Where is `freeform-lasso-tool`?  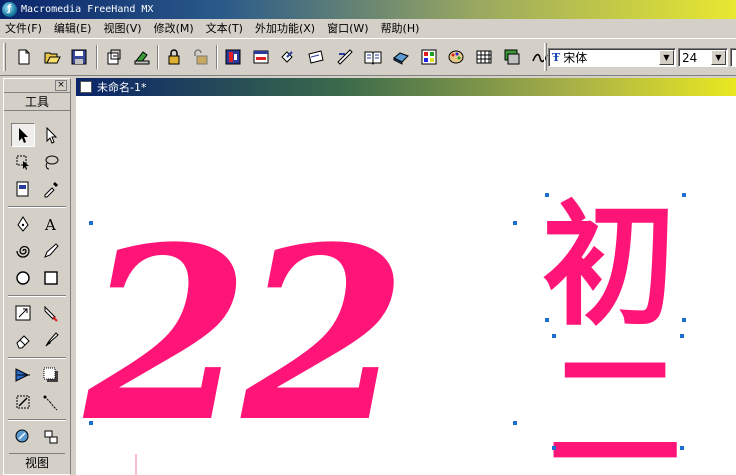 freeform-lasso-tool is located at coordinates (51, 162).